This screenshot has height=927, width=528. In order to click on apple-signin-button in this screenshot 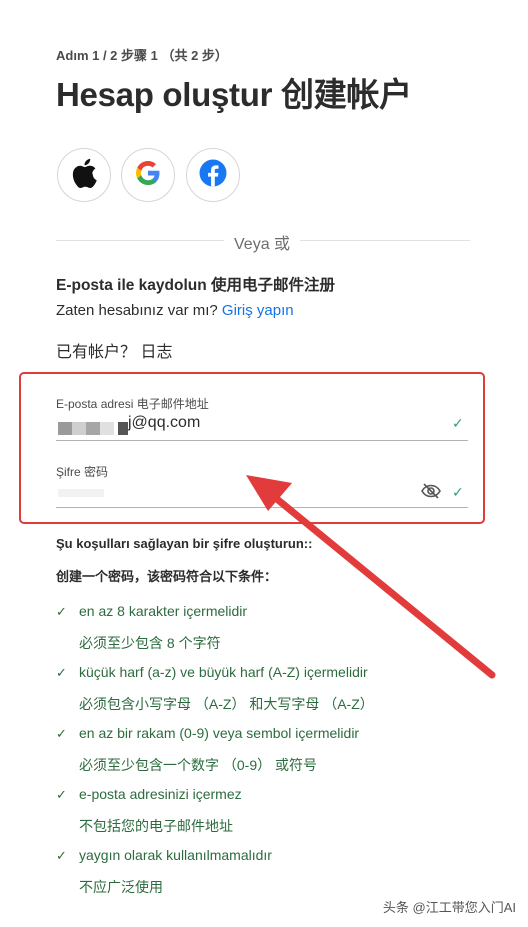, I will do `click(84, 175)`.